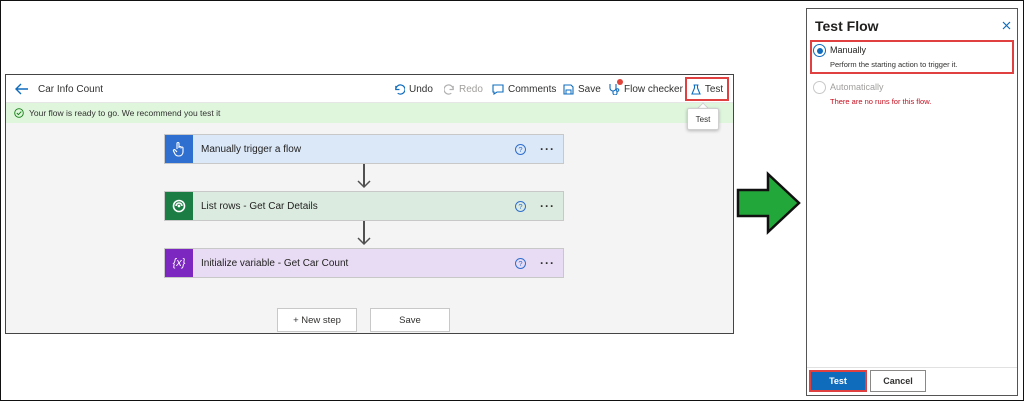  I want to click on test-label: Test, so click(714, 89).